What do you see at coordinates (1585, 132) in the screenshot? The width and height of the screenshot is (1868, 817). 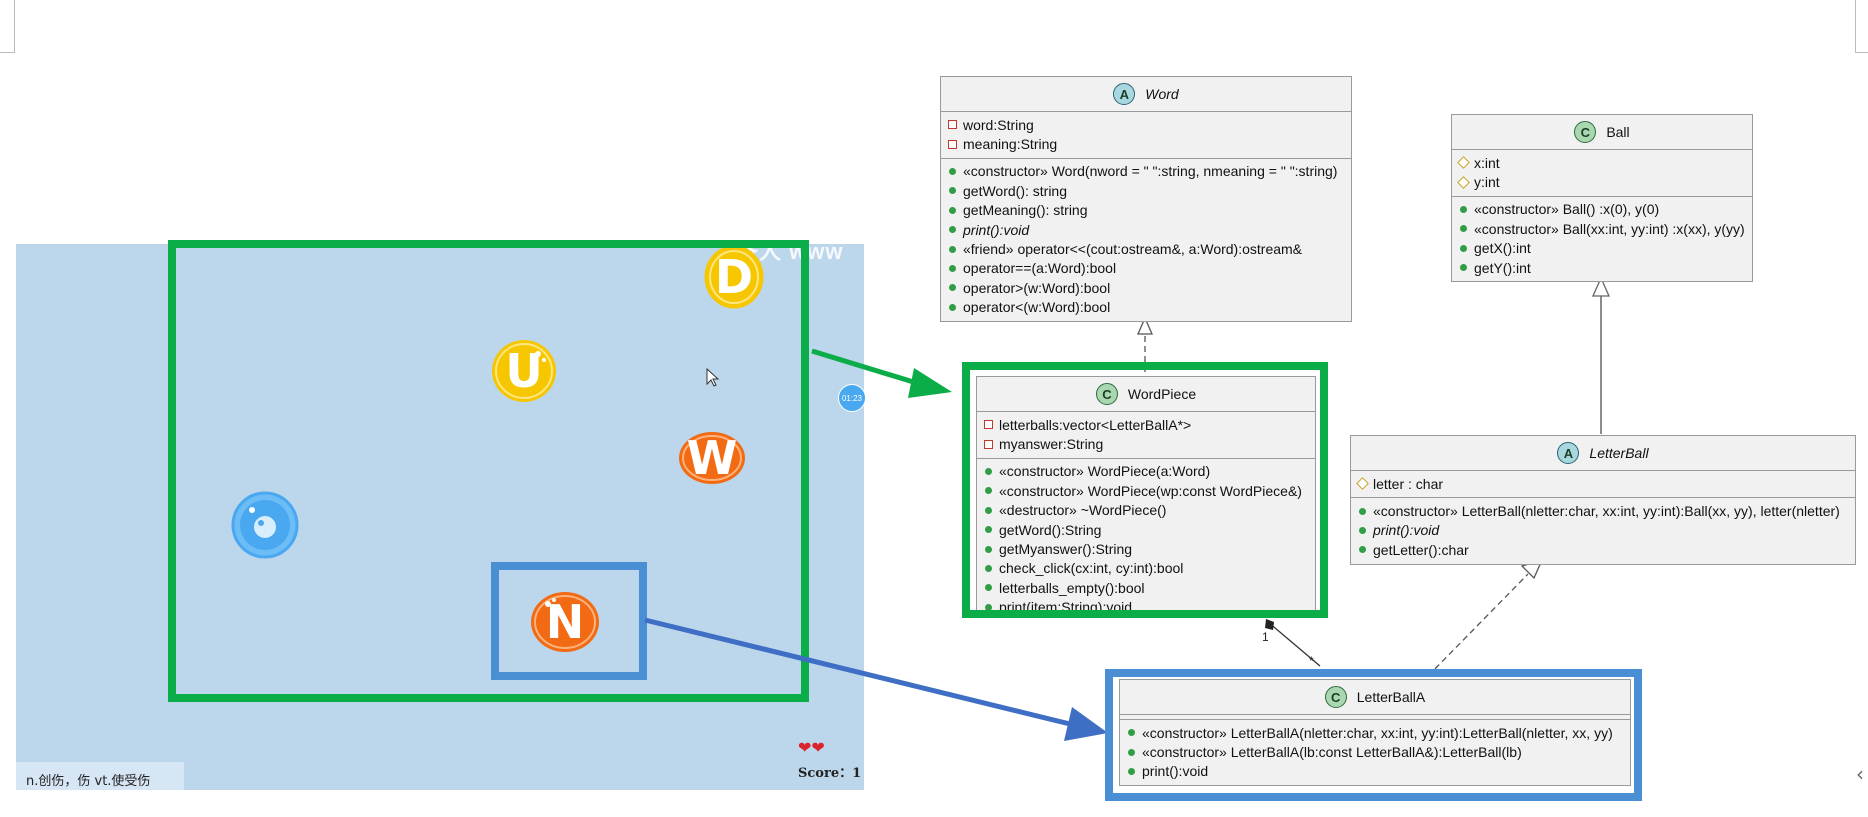 I see `class-icon: C` at bounding box center [1585, 132].